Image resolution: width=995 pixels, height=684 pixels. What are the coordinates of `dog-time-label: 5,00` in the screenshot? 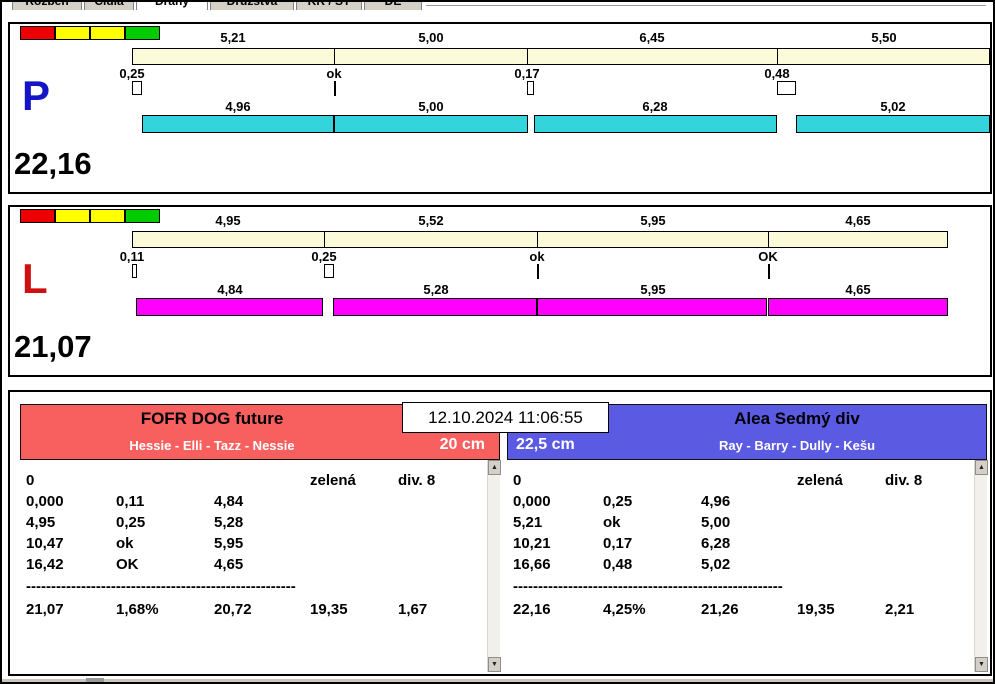 It's located at (431, 106).